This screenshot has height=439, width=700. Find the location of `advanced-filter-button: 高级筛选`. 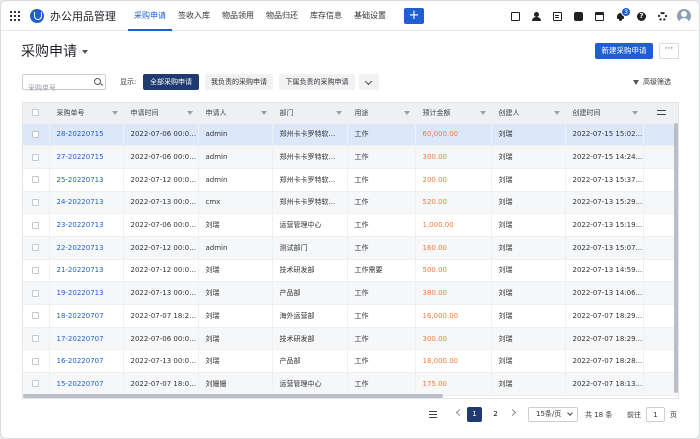

advanced-filter-button: 高级筛选 is located at coordinates (652, 82).